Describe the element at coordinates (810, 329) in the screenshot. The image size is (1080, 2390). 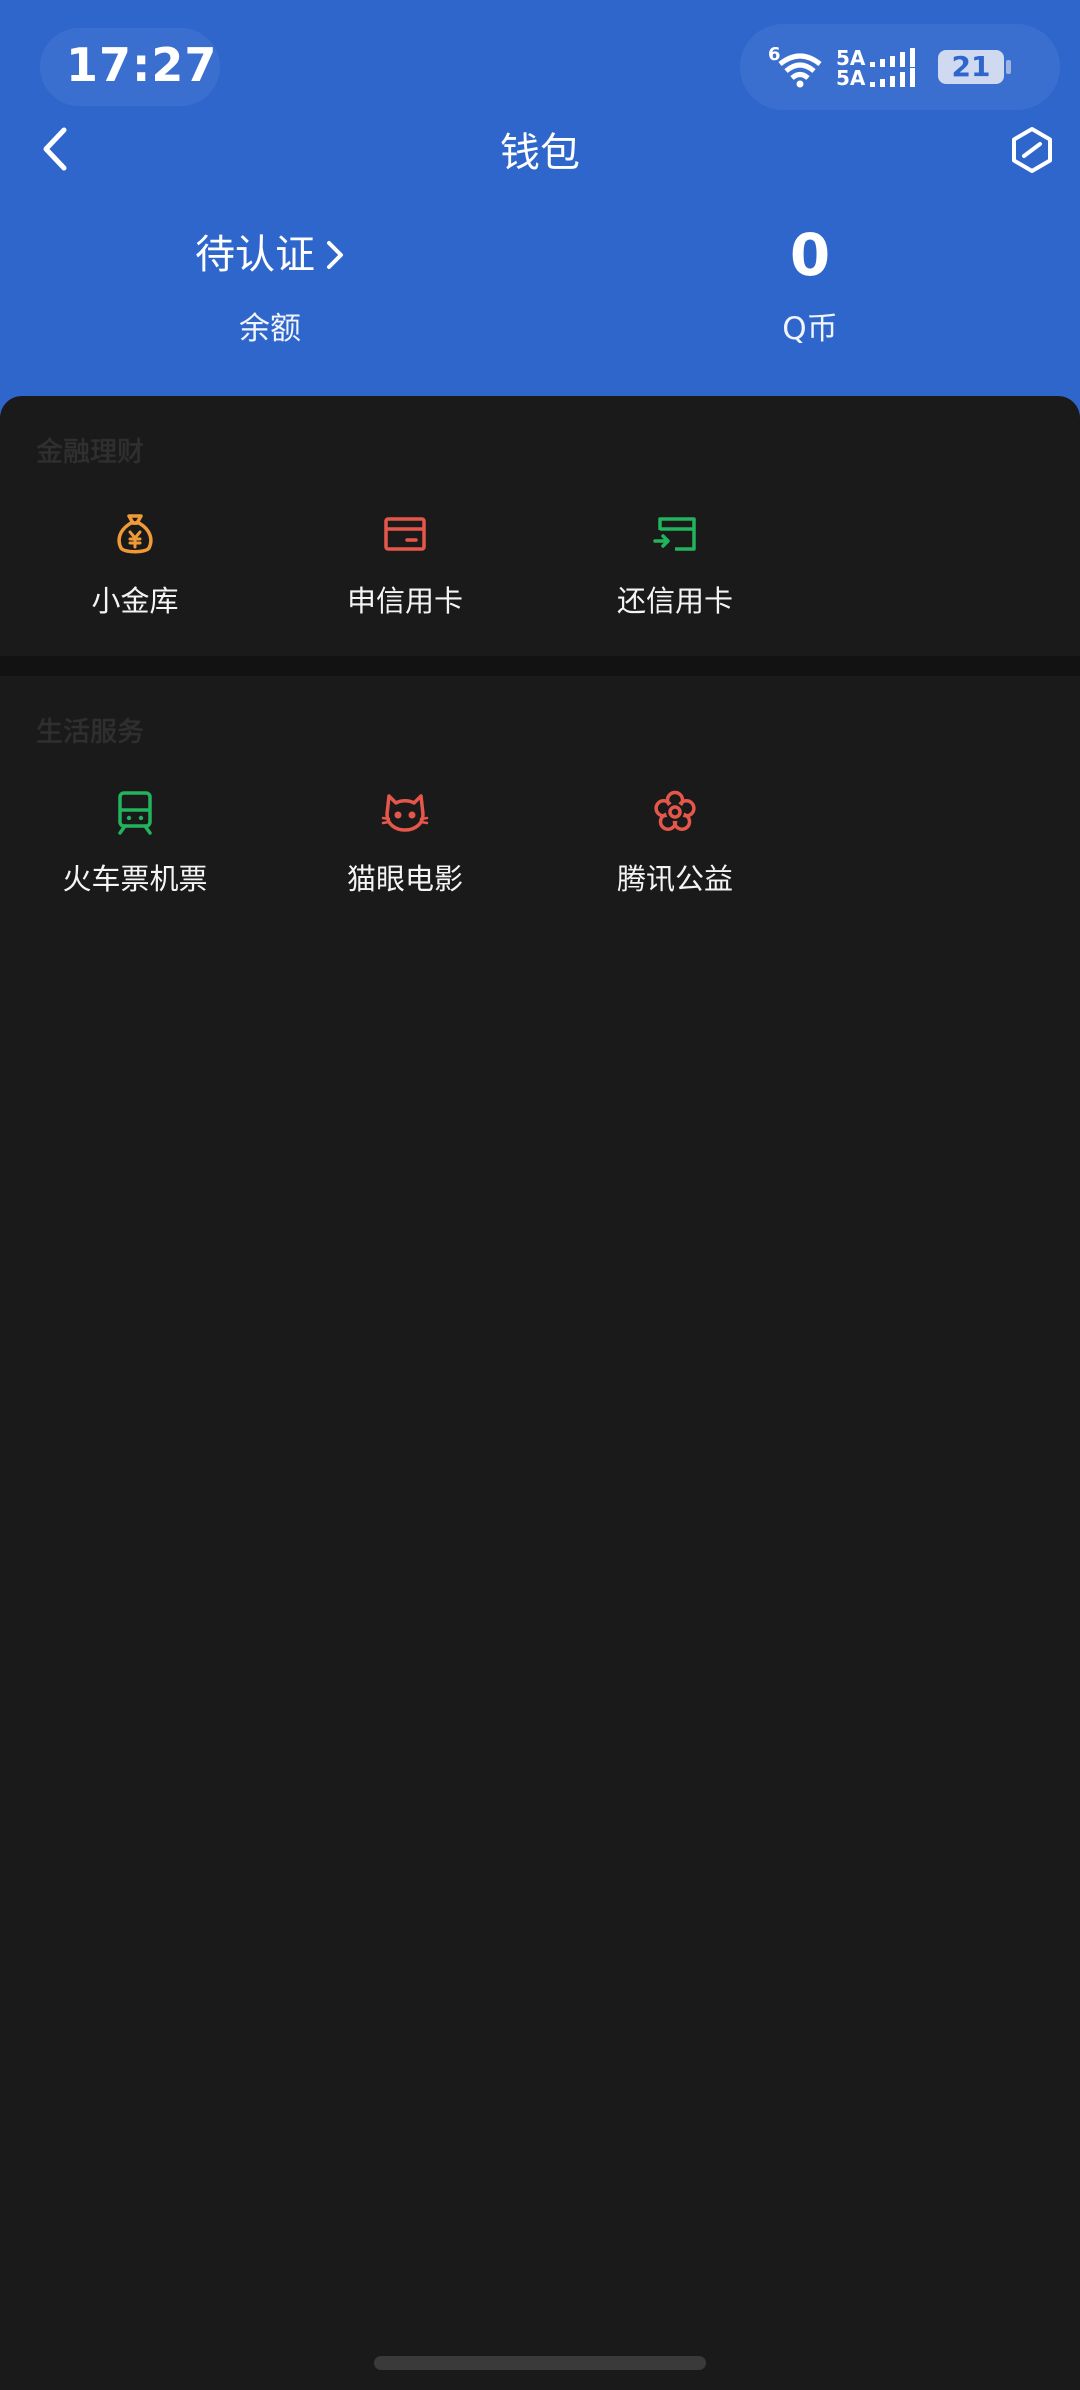
I see `qcoin-label: Q币` at that location.